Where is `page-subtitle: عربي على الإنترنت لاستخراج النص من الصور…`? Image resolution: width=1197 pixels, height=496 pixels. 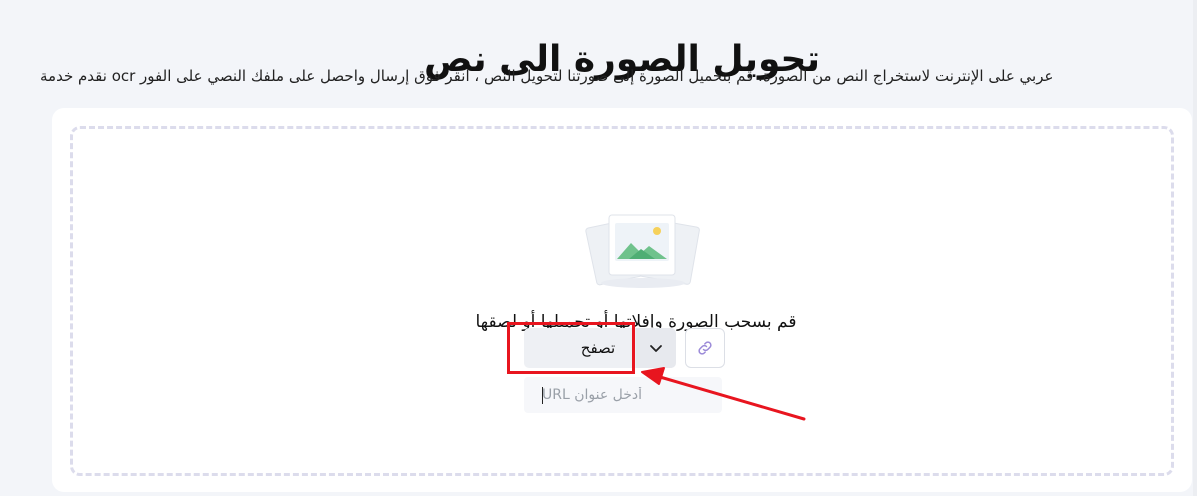
page-subtitle: عربي على الإنترنت لاستخراج النص من الصور… is located at coordinates (547, 76).